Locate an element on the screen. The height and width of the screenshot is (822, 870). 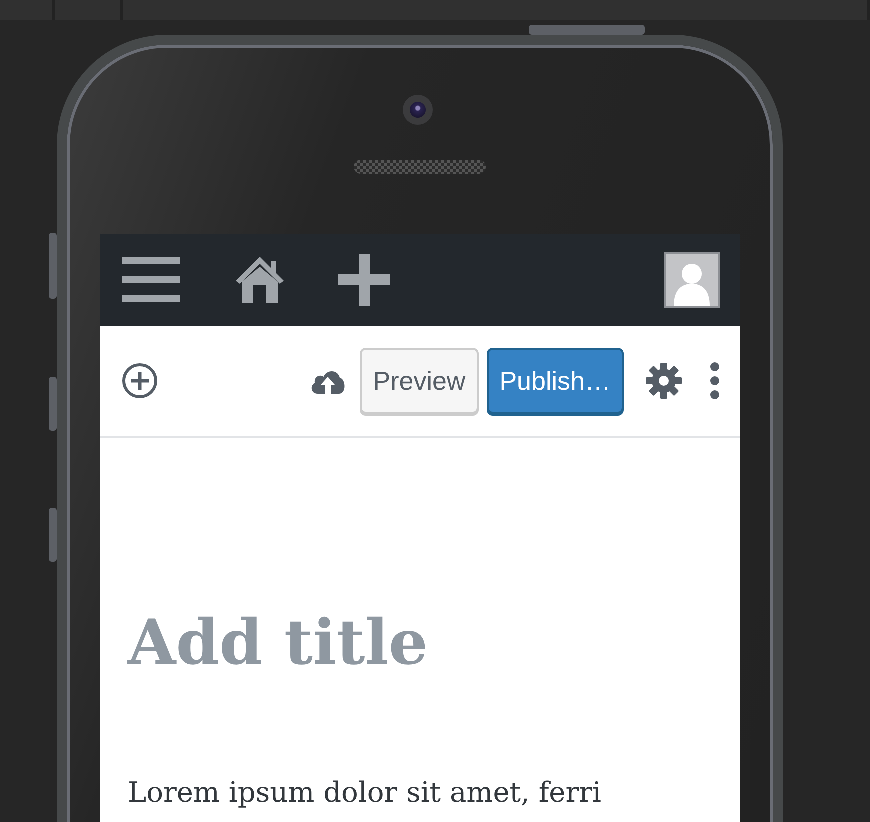
home-icon is located at coordinates (260, 280).